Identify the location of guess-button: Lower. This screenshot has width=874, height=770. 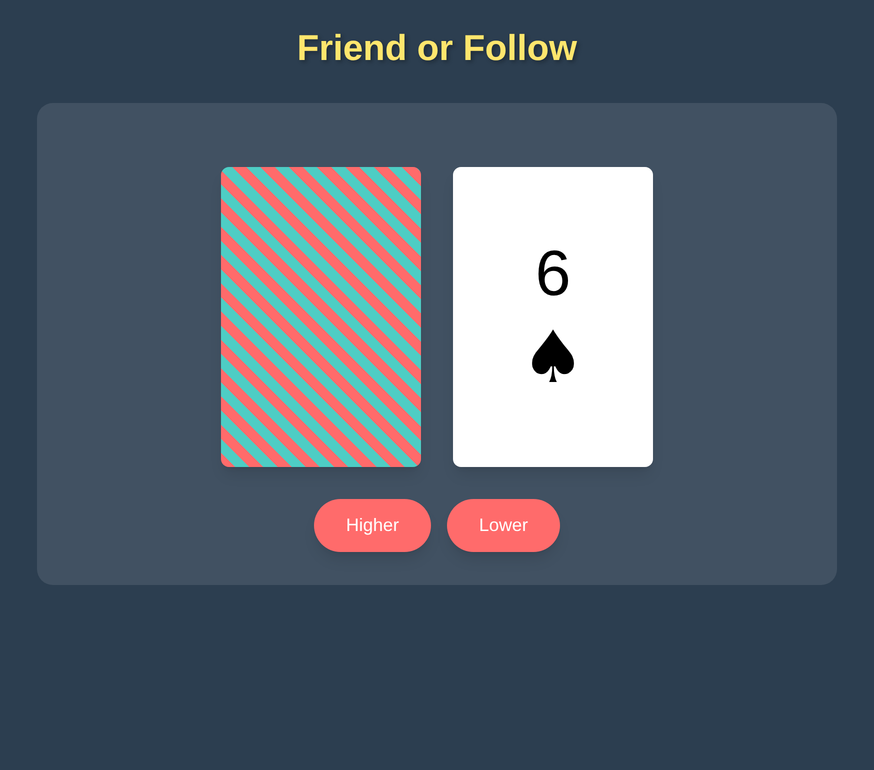
(503, 525).